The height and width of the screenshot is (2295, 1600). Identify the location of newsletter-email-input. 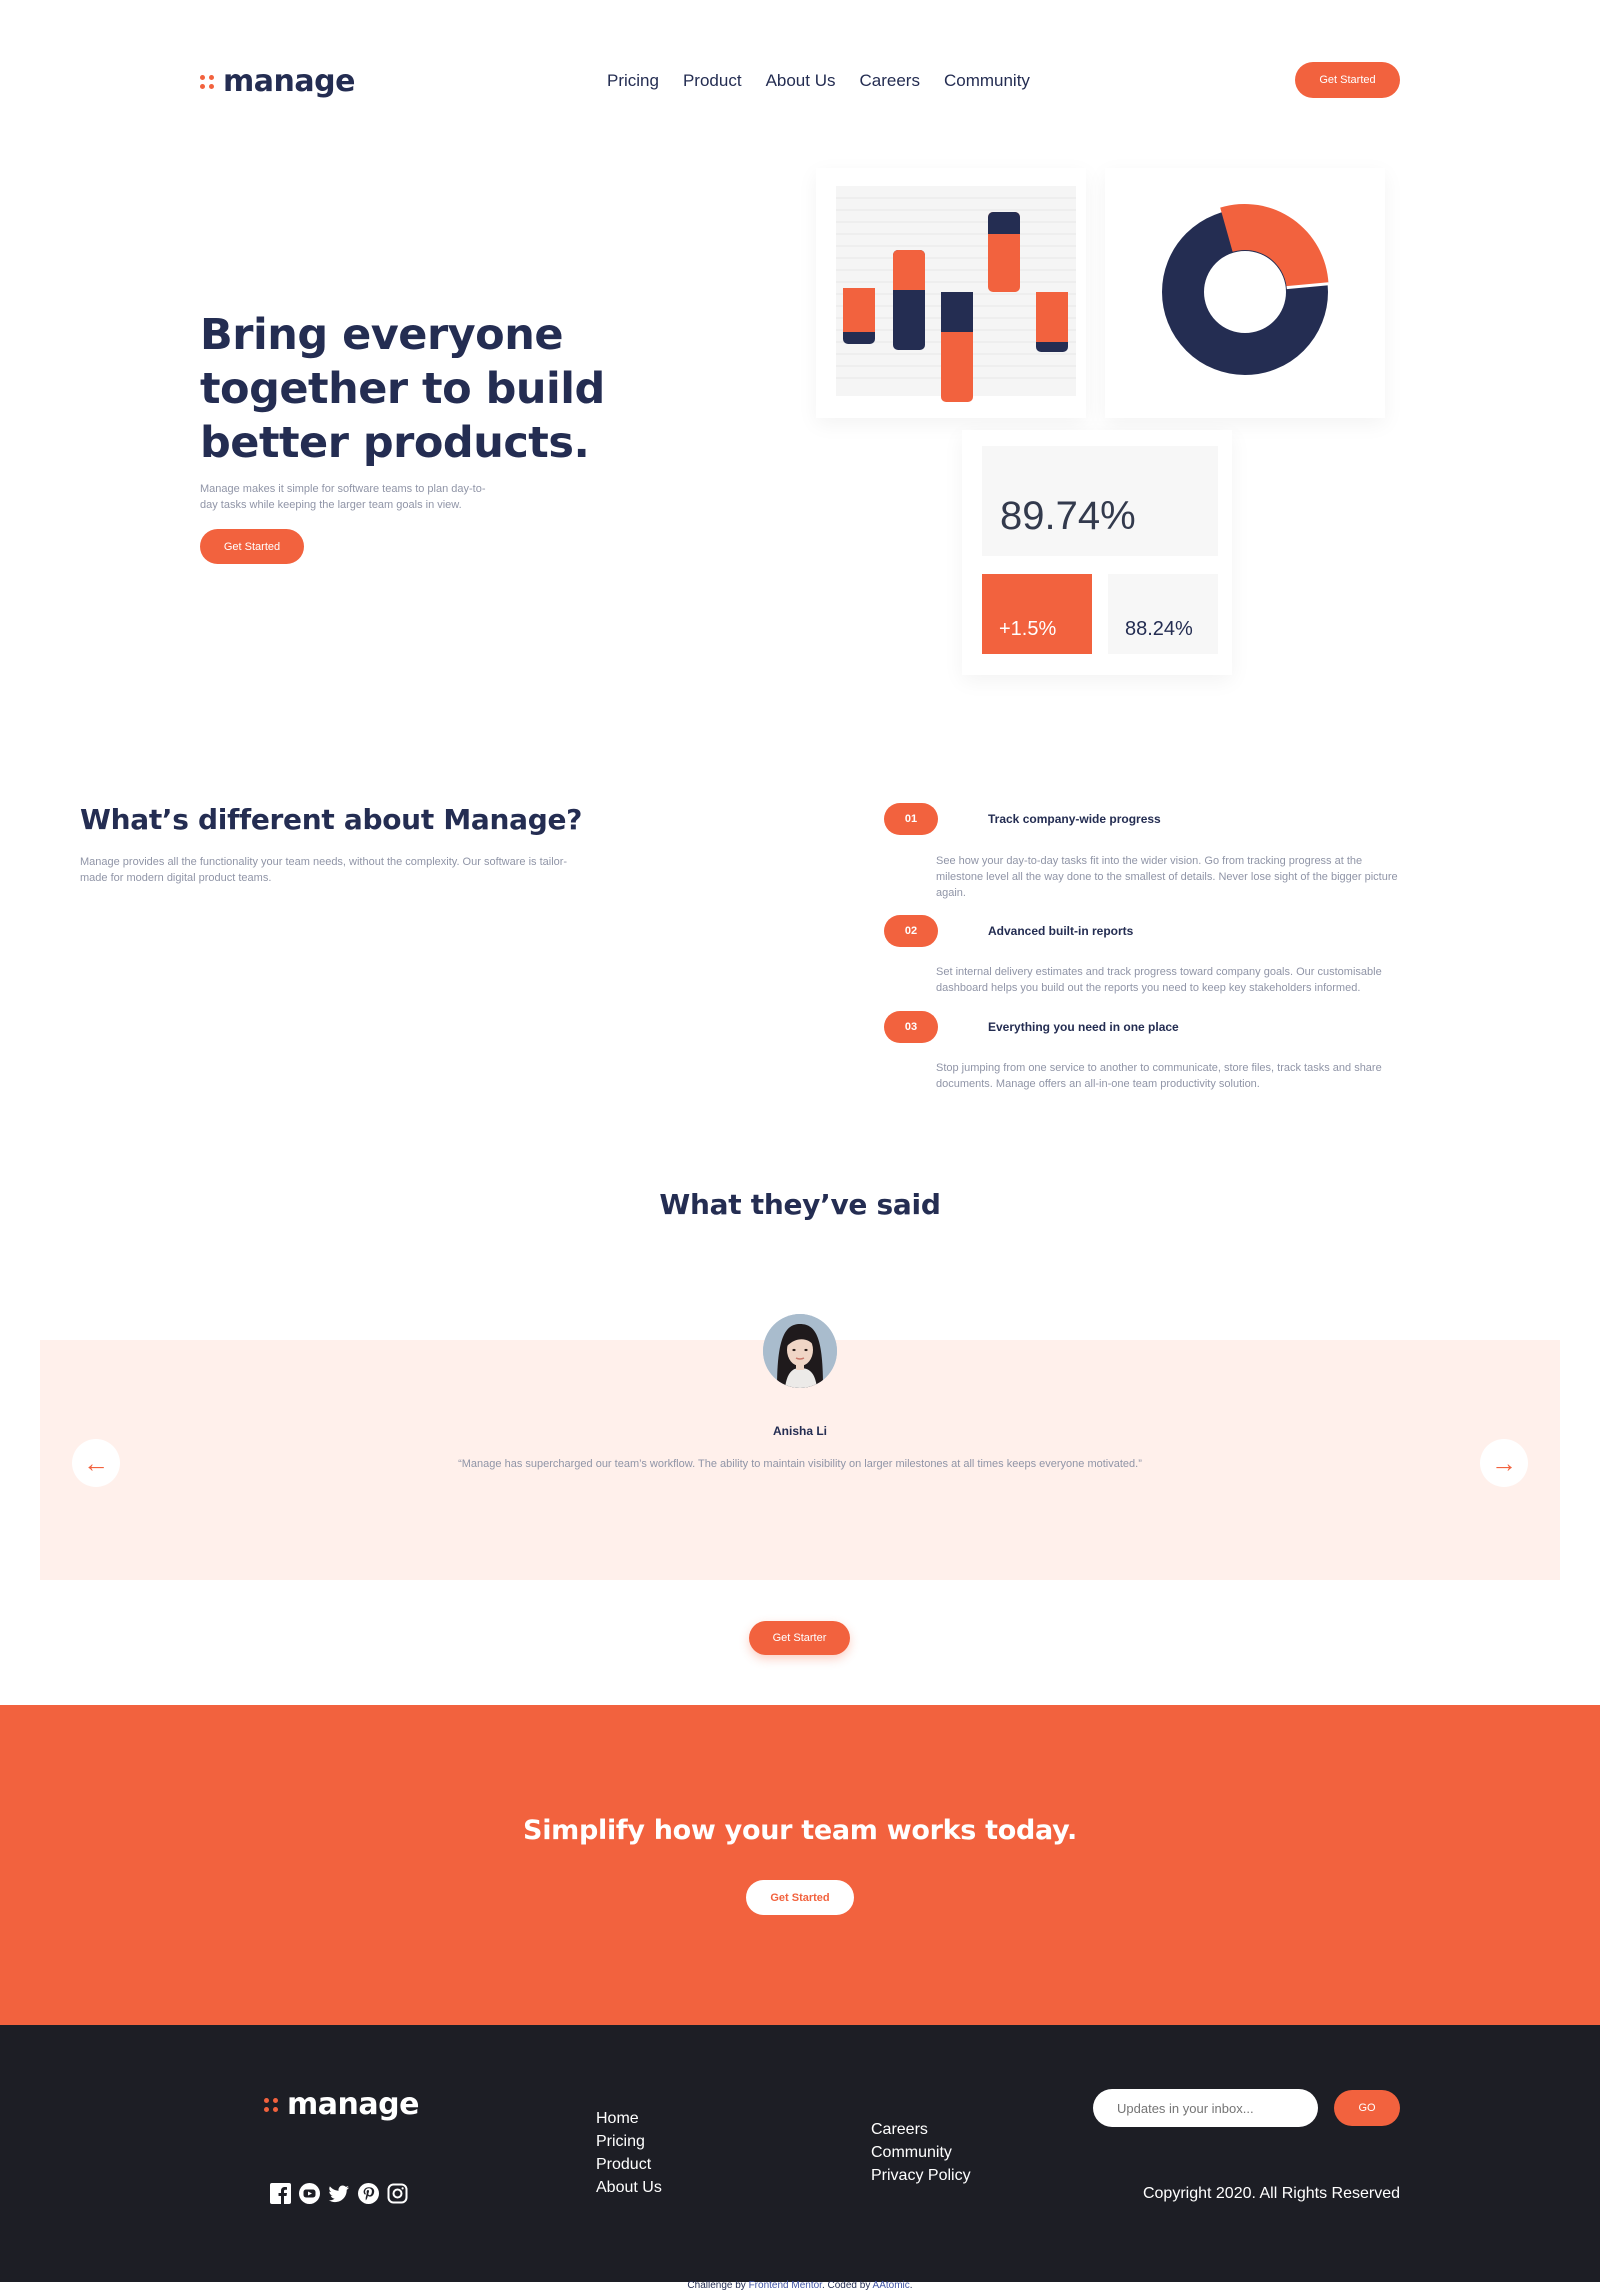
(1205, 2108).